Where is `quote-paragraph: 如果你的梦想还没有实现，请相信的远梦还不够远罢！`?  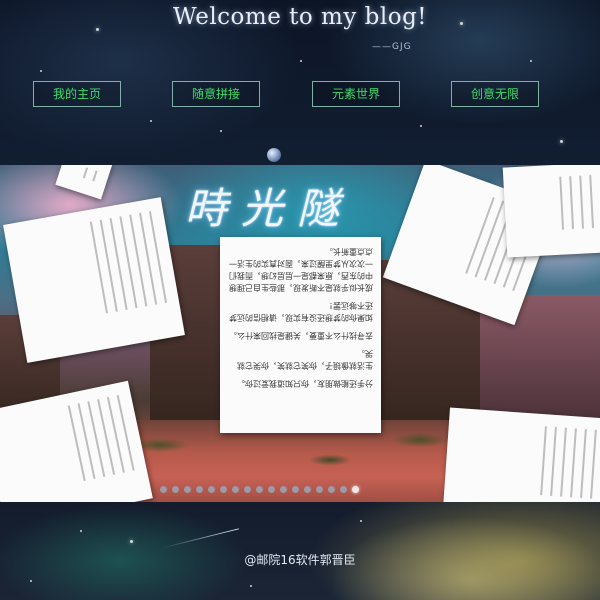 quote-paragraph: 如果你的梦想还没有实现，请相信的远梦还不够远罢！ is located at coordinates (301, 311).